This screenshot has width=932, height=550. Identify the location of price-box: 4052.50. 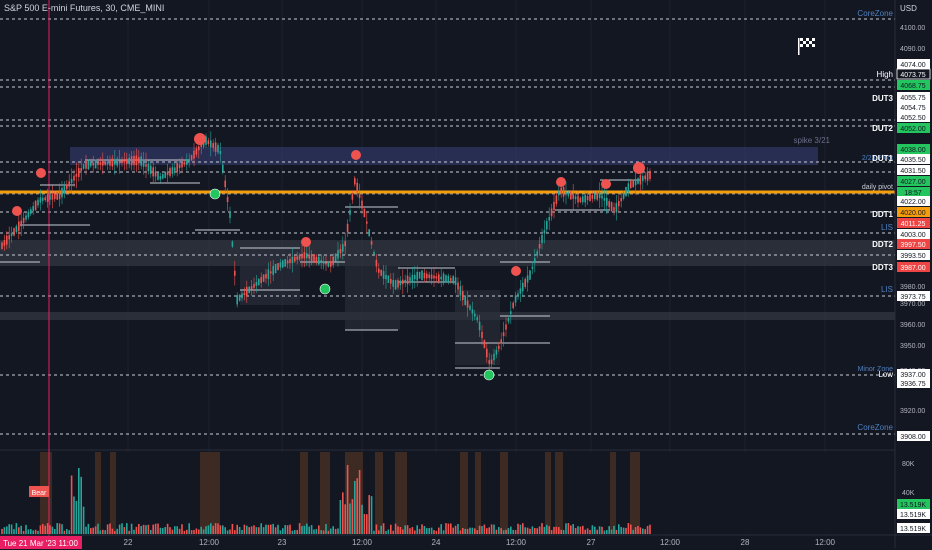
(913, 117).